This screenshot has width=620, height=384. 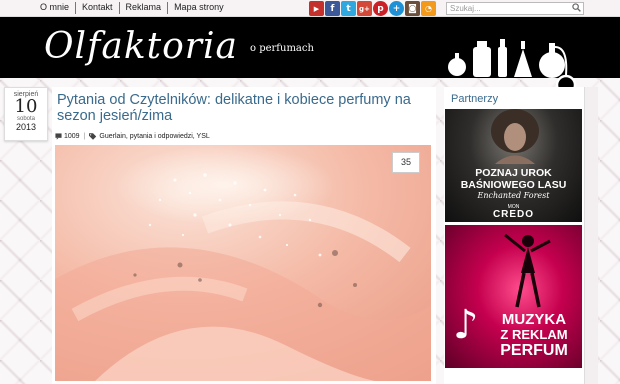 What do you see at coordinates (154, 136) in the screenshot?
I see `article-tags: Guerlain, pytania i odpowiedzi, YSL` at bounding box center [154, 136].